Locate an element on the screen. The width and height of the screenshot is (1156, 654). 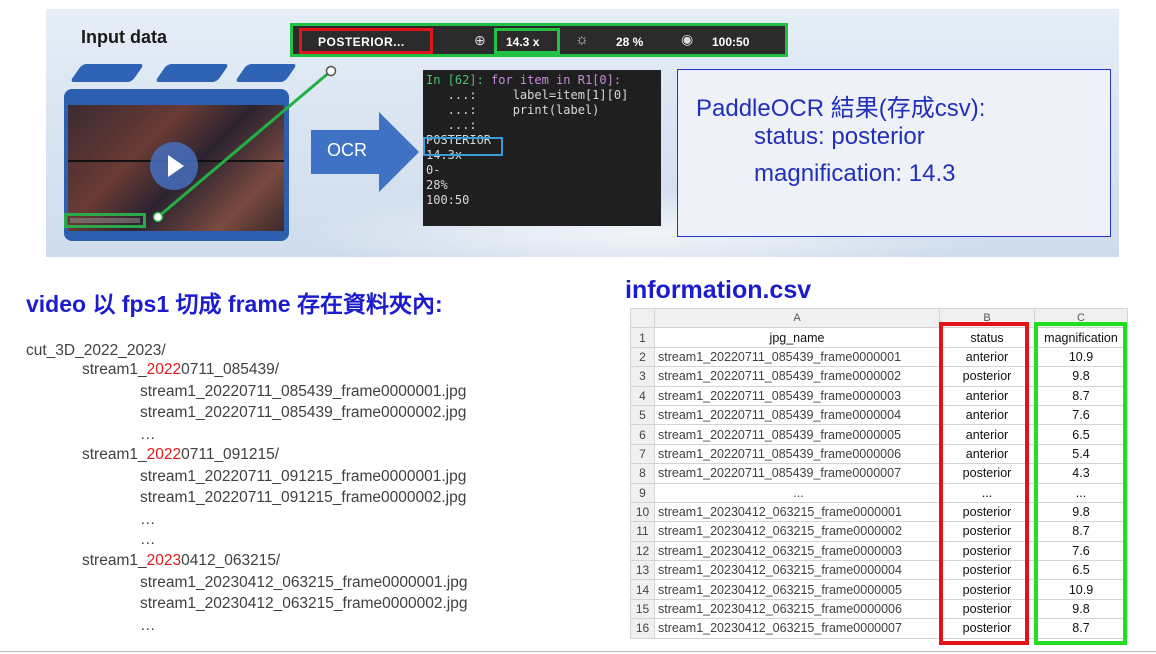
file-name: stream1_20230412_063215_frame0000002.jpg is located at coordinates (304, 603).